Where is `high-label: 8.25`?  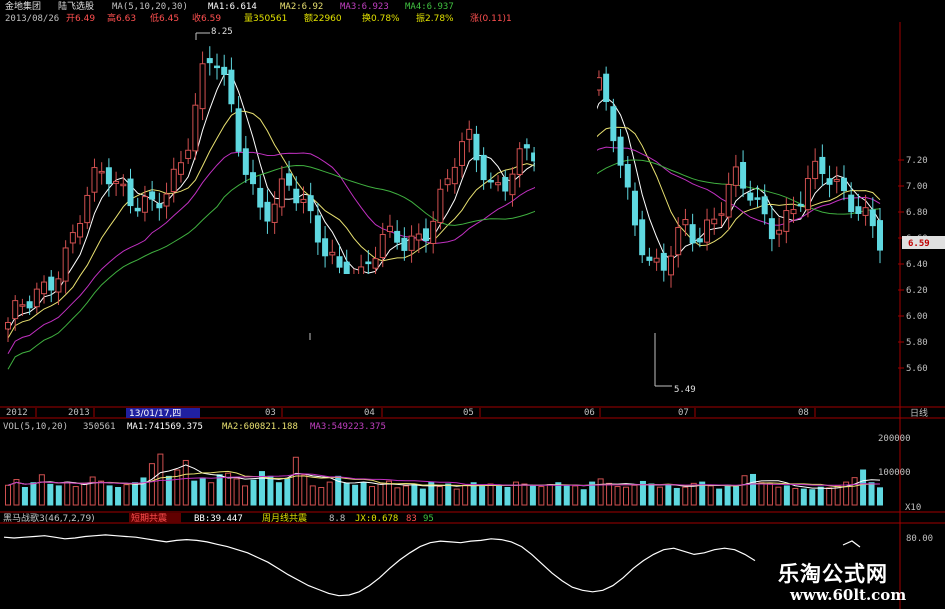 high-label: 8.25 is located at coordinates (222, 32).